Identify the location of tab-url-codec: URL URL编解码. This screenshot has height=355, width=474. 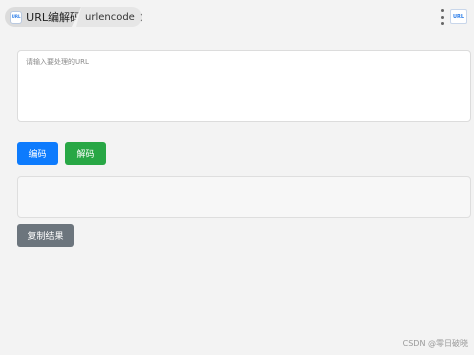
(43, 17).